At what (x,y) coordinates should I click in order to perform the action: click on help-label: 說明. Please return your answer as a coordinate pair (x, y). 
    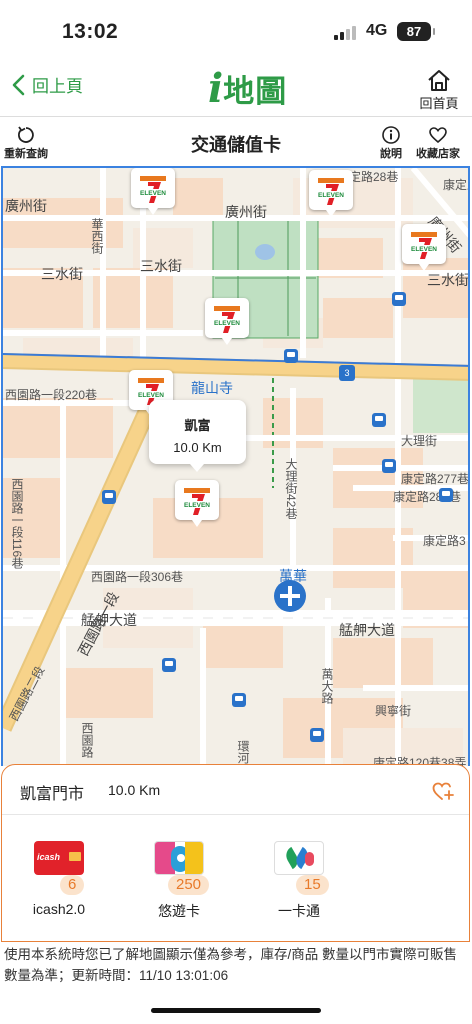
    Looking at the image, I should click on (391, 154).